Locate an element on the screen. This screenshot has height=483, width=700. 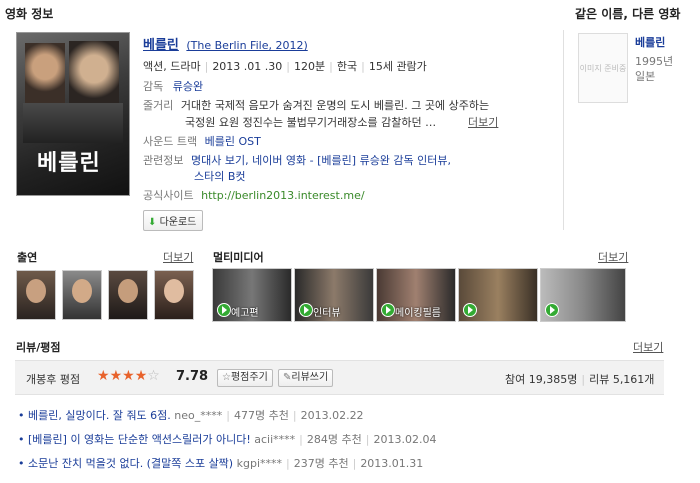
reviews-more-link: 더보기 is located at coordinates (648, 347).